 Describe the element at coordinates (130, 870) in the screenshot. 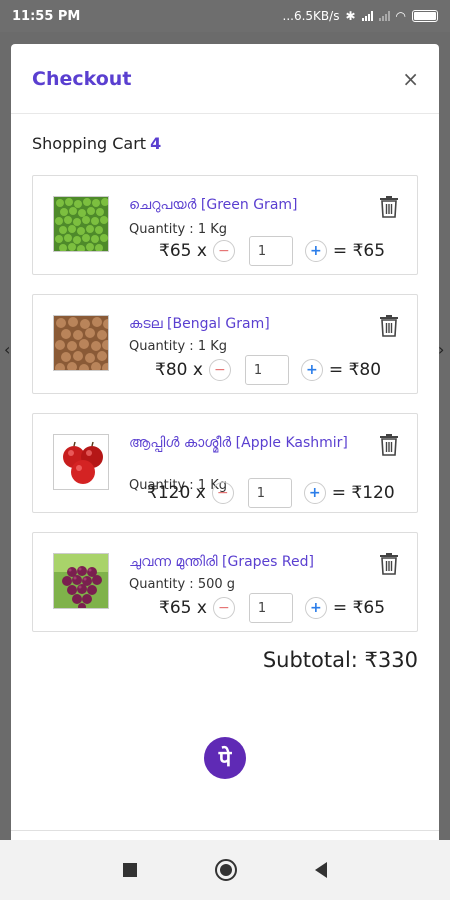

I see `recents-icon` at that location.